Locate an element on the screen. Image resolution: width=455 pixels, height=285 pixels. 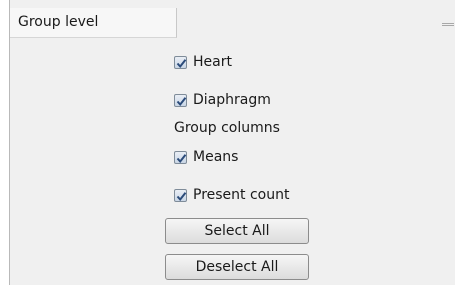
checkbox-heart-row: Heart is located at coordinates (203, 62).